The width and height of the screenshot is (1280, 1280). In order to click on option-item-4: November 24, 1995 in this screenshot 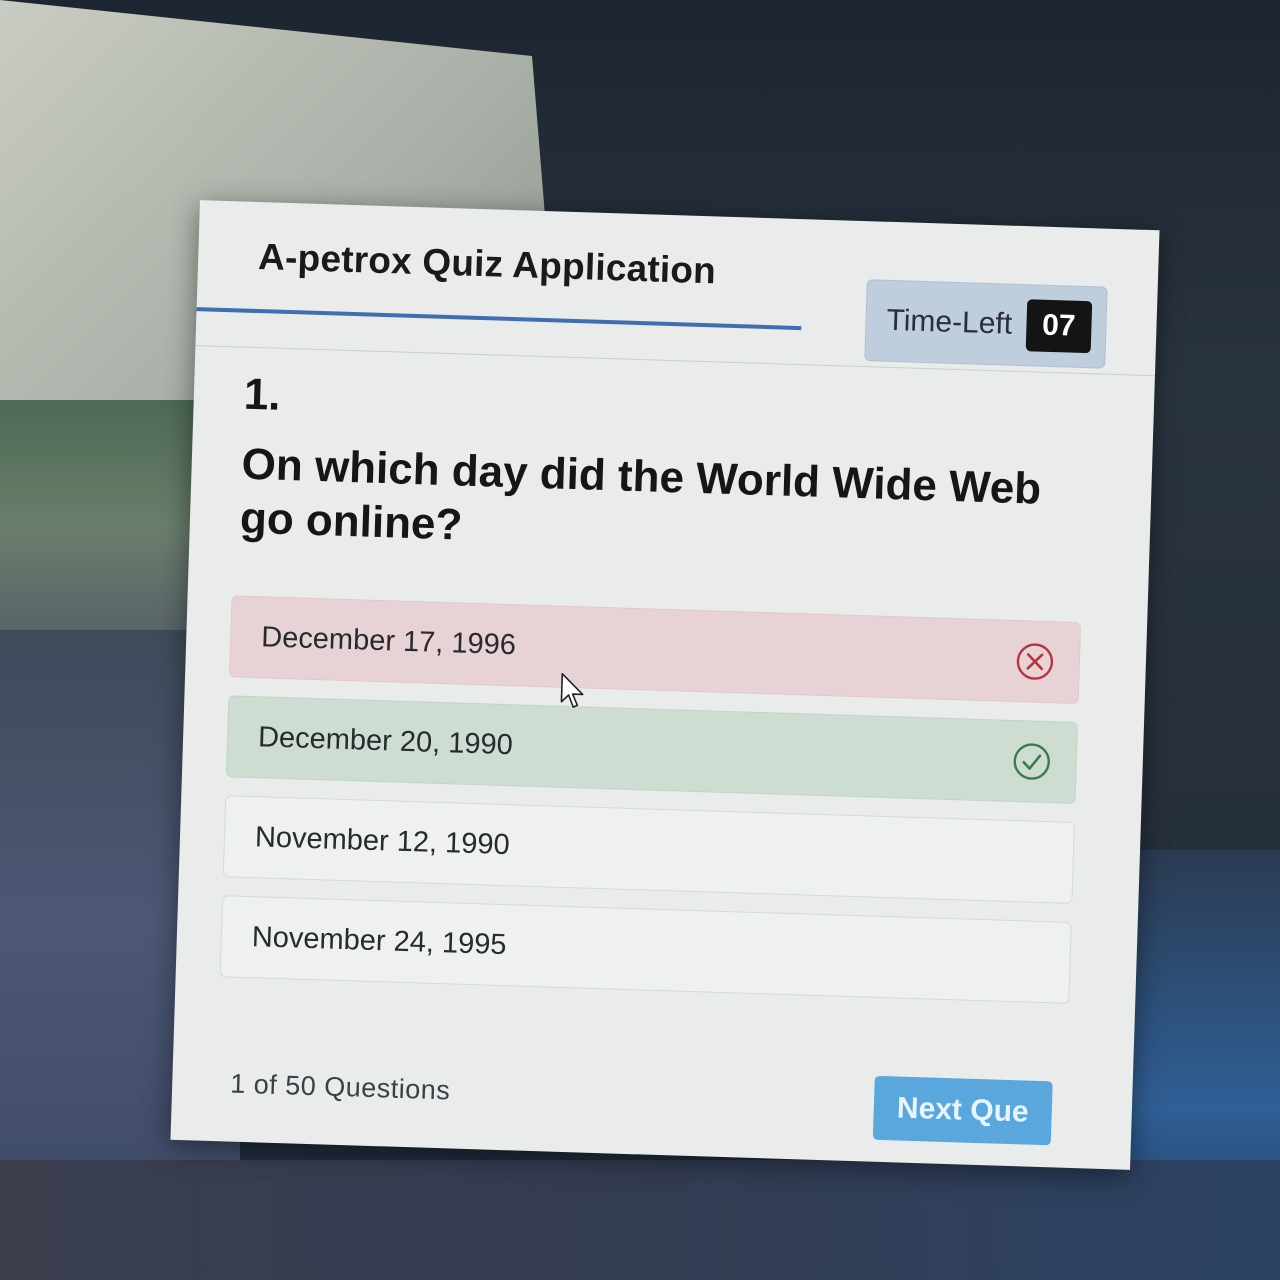, I will do `click(645, 949)`.